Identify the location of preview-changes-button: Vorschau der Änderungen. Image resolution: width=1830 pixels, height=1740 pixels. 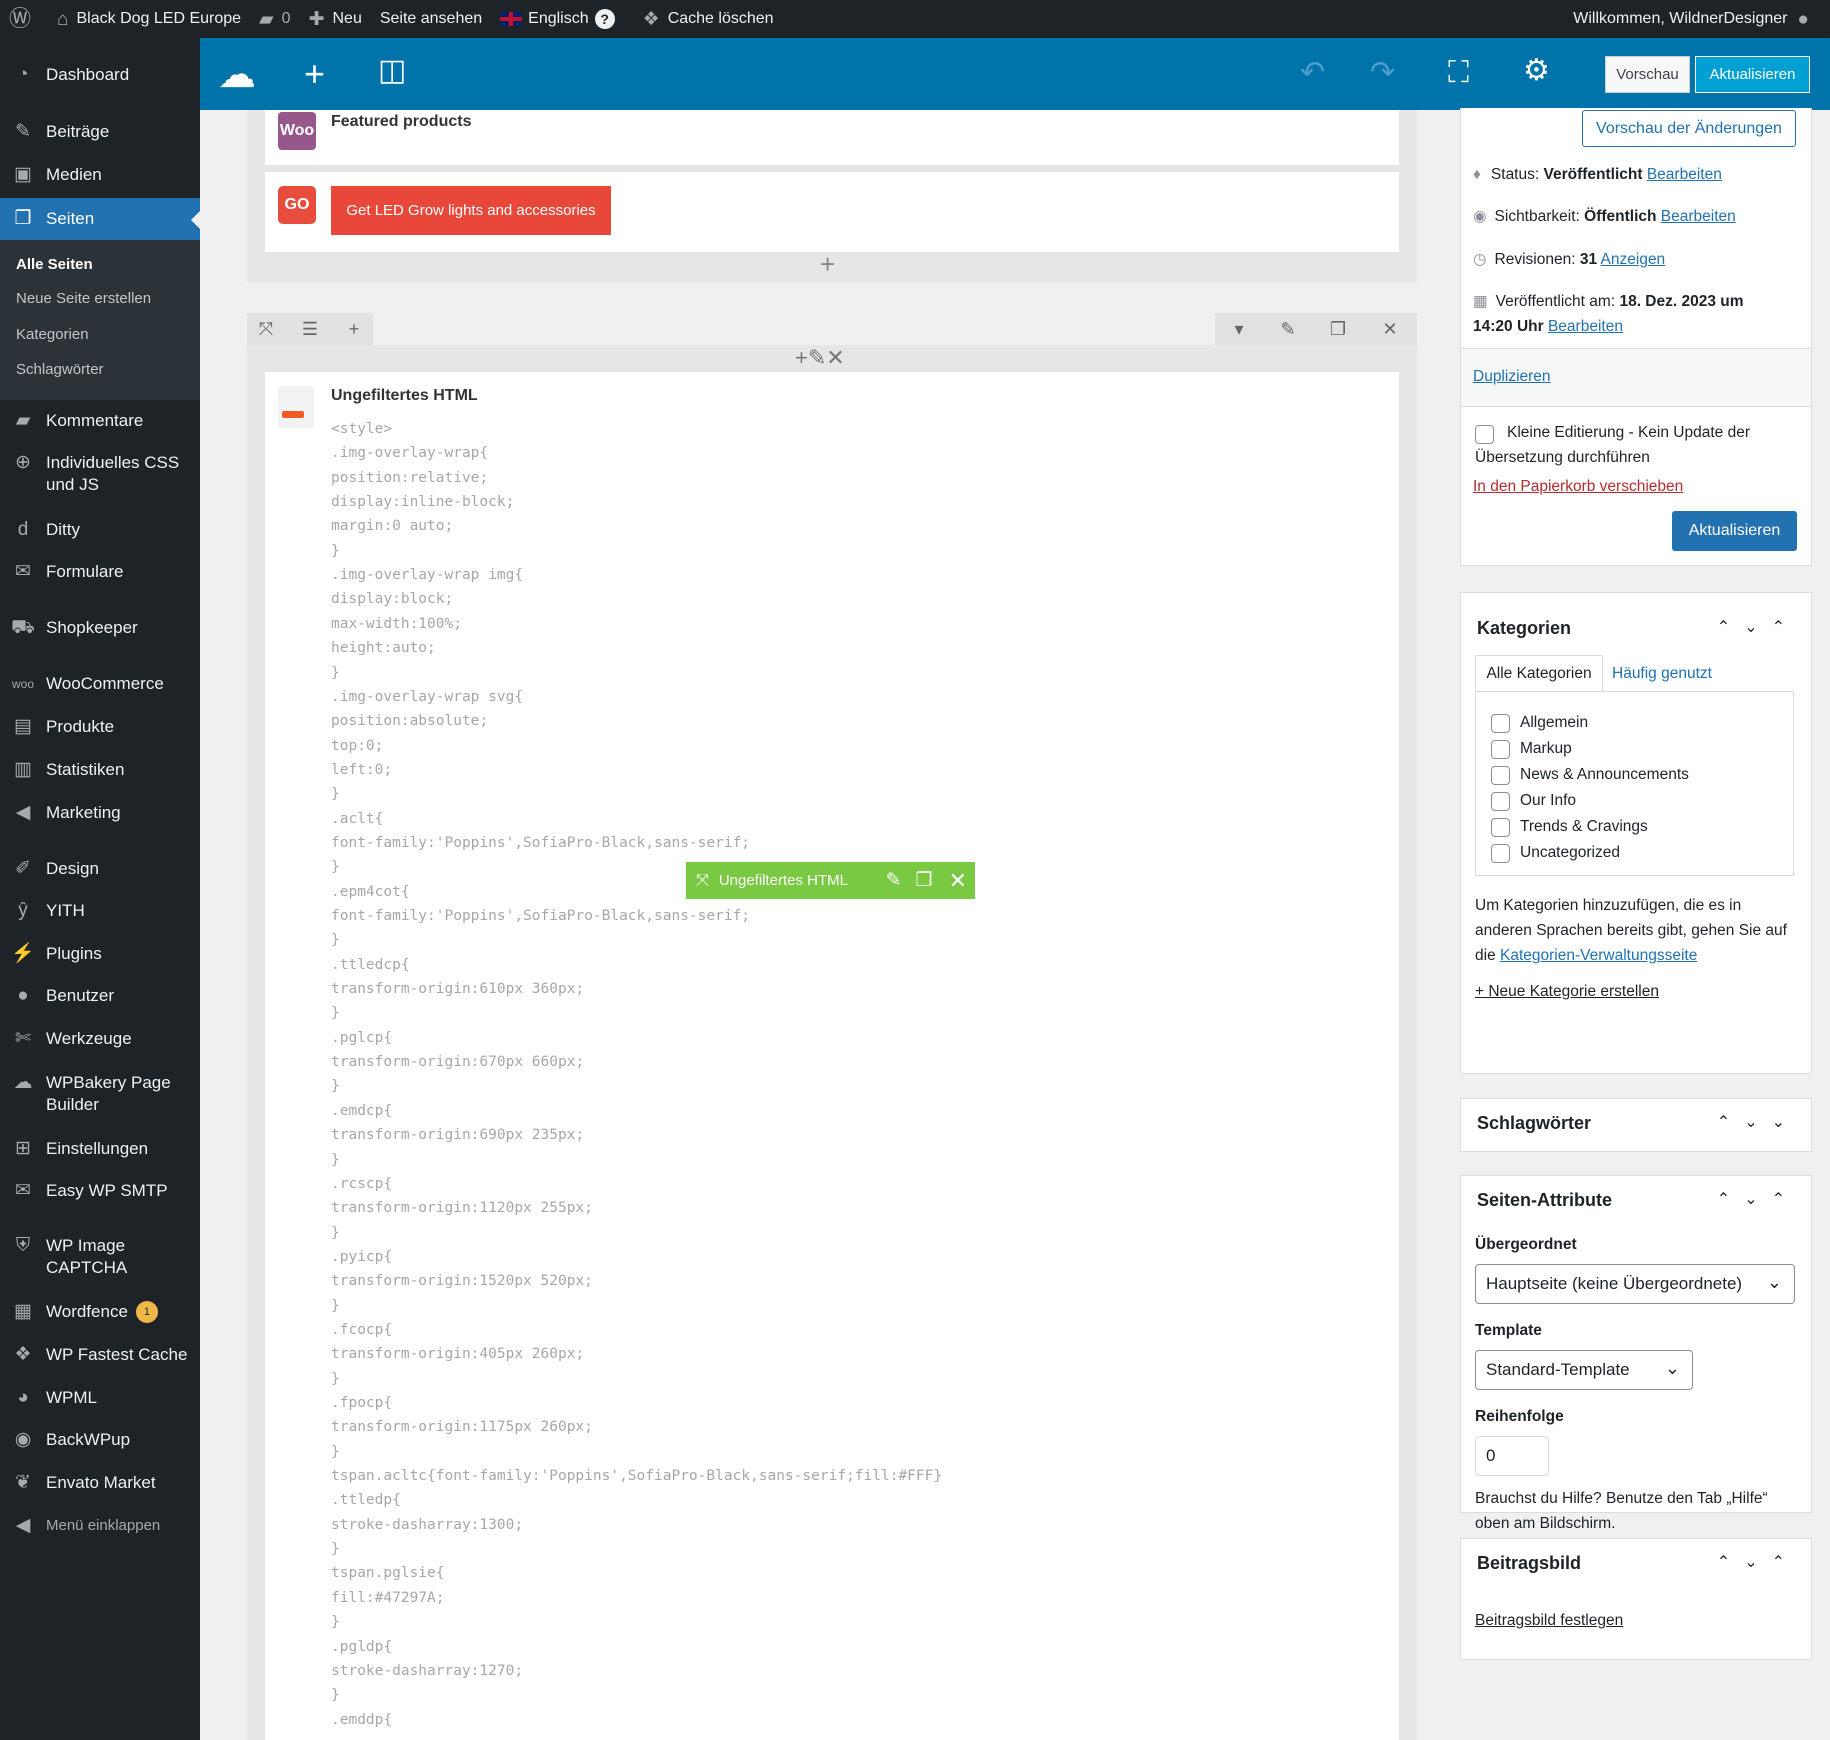
(1689, 128).